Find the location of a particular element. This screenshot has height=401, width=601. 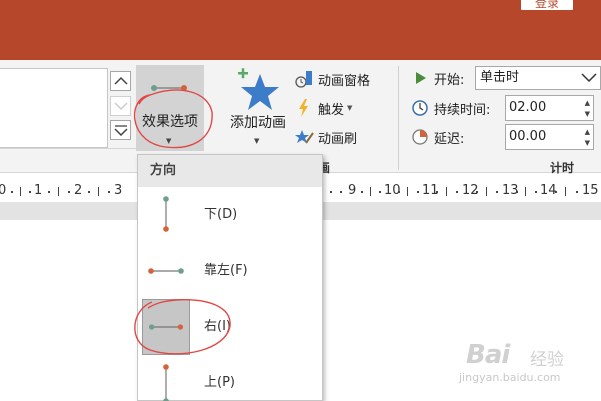

trigger-button: 触发 ▼ is located at coordinates (322, 108).